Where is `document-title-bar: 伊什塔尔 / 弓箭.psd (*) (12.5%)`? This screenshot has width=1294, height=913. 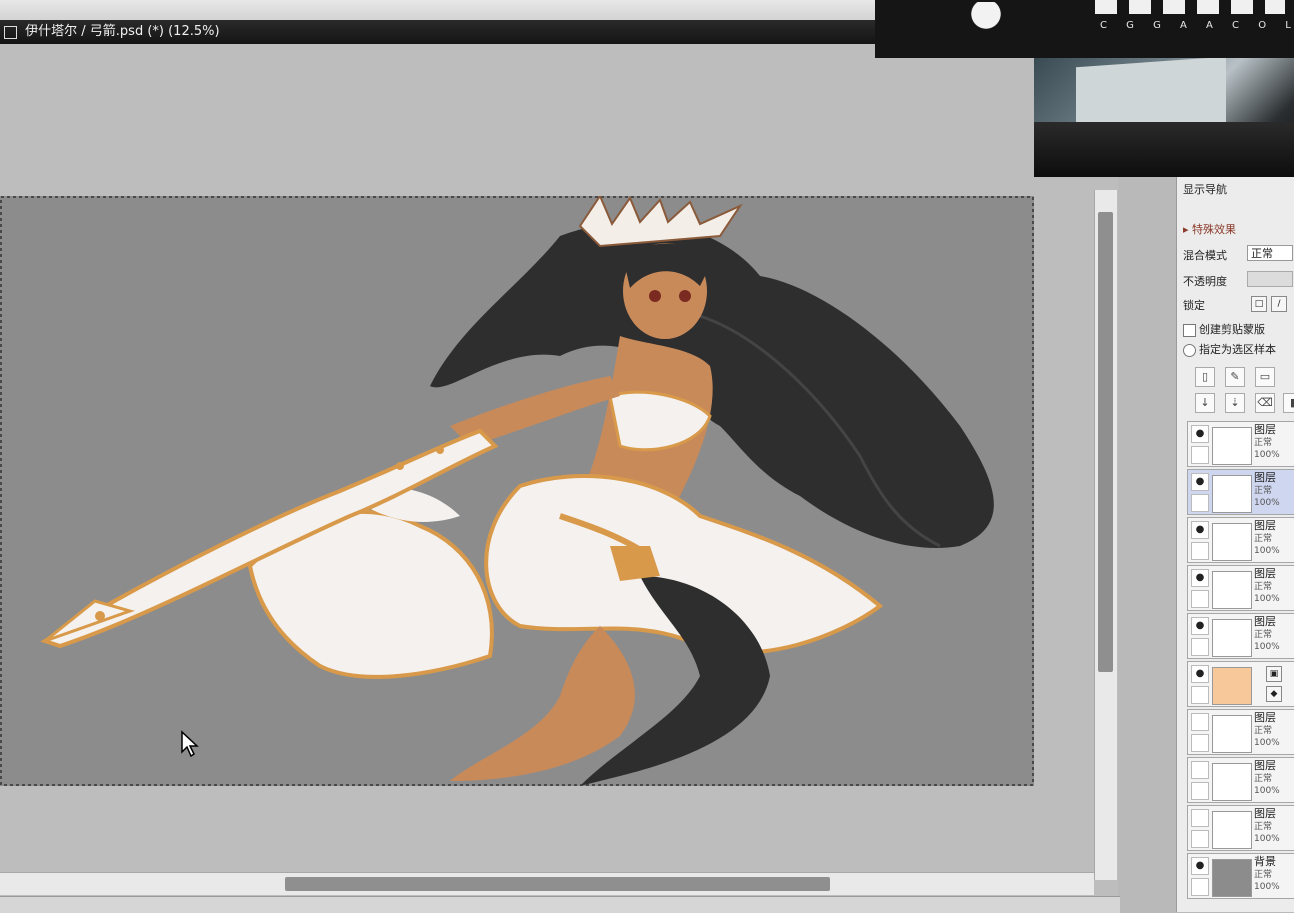 document-title-bar: 伊什塔尔 / 弓箭.psd (*) (12.5%) is located at coordinates (437, 32).